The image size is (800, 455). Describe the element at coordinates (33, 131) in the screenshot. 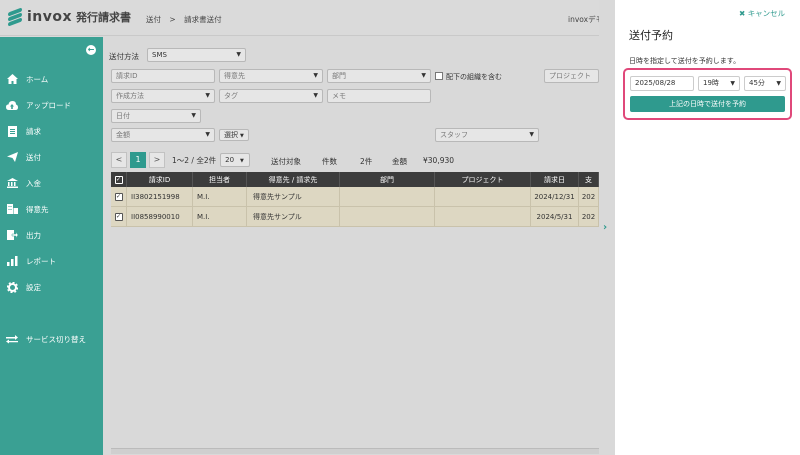

I see `sidebar-item-label: 請求` at that location.